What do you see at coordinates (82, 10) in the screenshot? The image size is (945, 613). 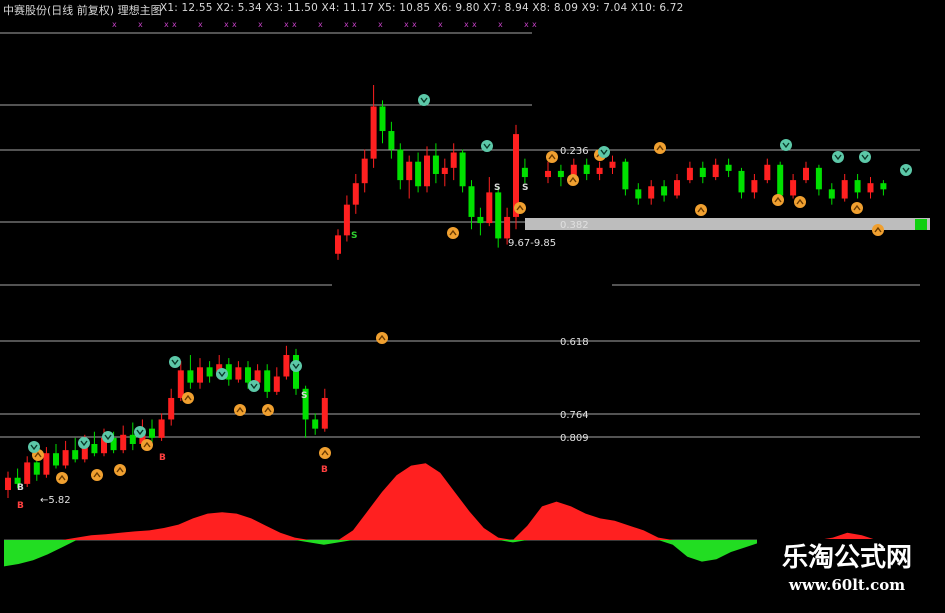 I see `chart-title: 中赛股份(日线 前复权) 理想主图` at bounding box center [82, 10].